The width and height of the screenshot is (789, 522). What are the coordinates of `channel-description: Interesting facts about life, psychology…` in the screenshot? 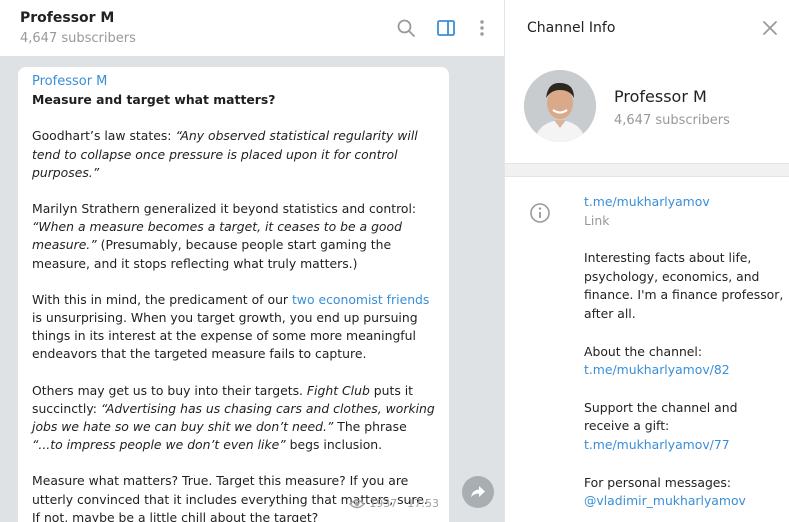 It's located at (684, 285).